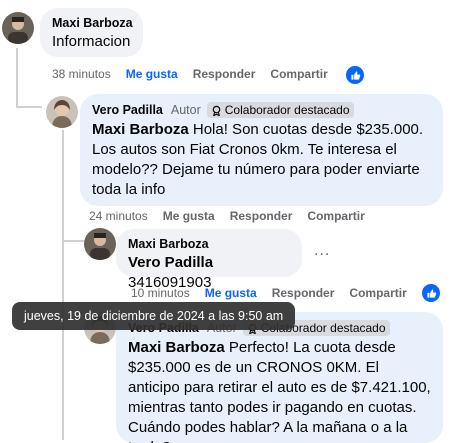 The height and width of the screenshot is (443, 463). Describe the element at coordinates (216, 110) in the screenshot. I see `badge-icon` at that location.